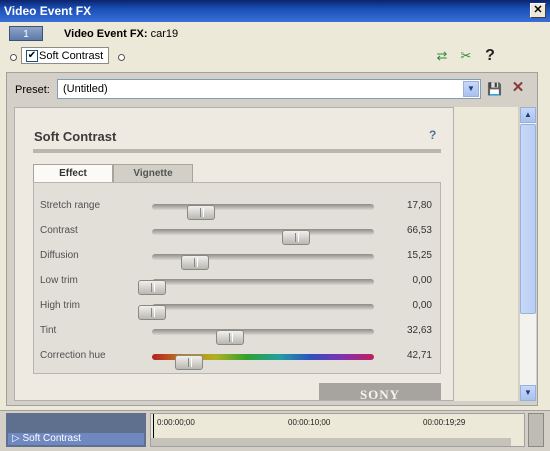 Image resolution: width=550 pixels, height=451 pixels. Describe the element at coordinates (536, 430) in the screenshot. I see `timeline-scrollbar` at that location.